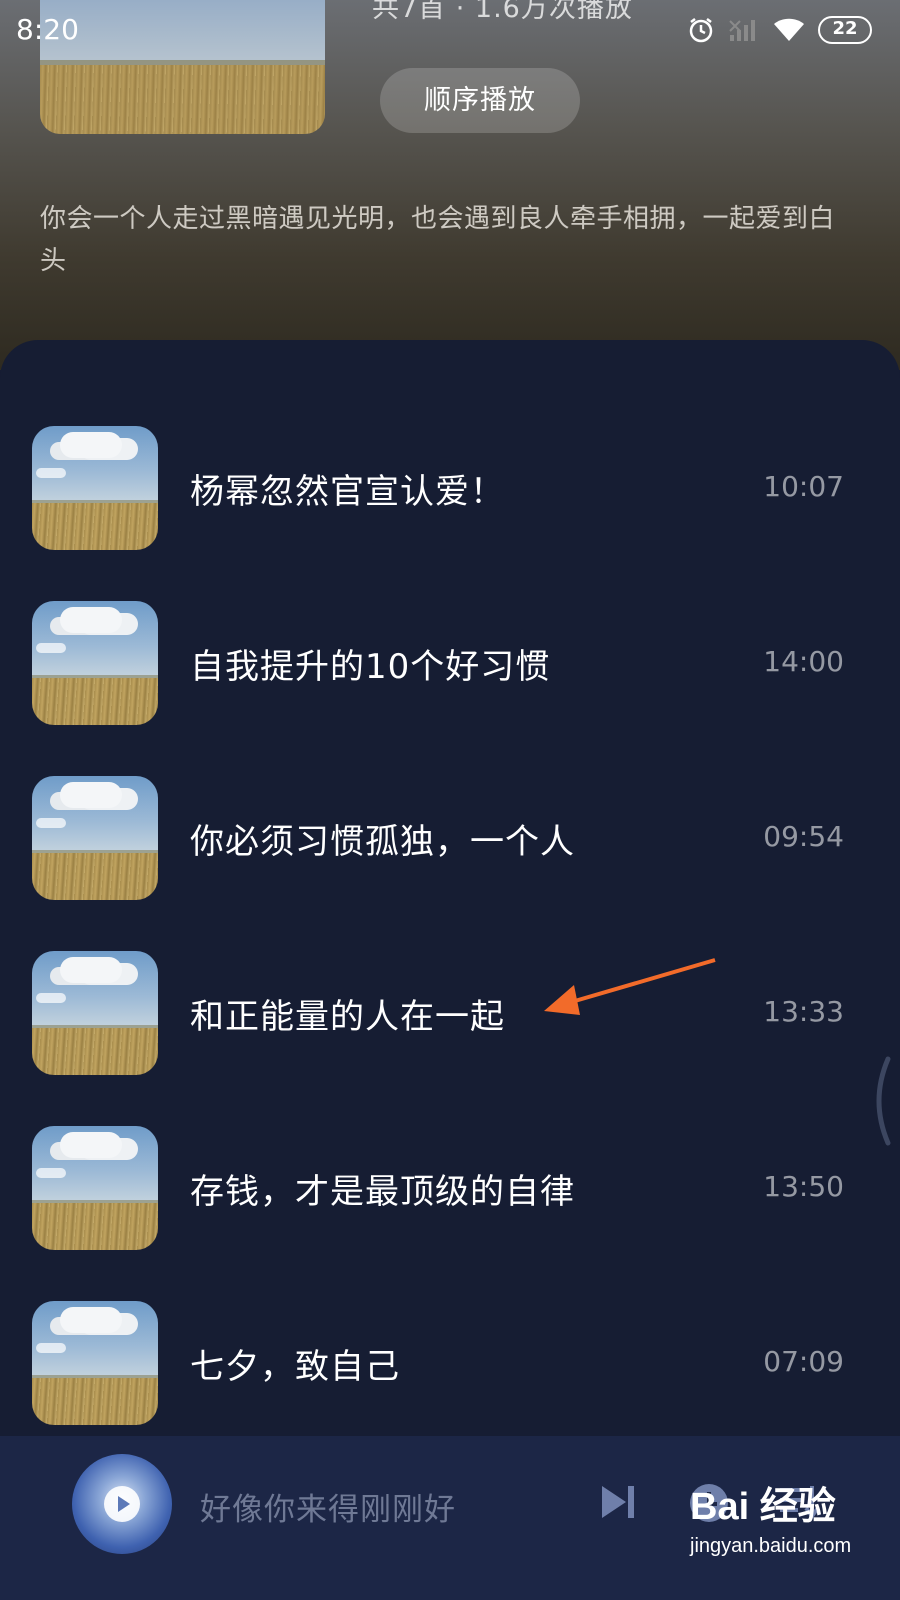  I want to click on status-time: 8:20, so click(47, 29).